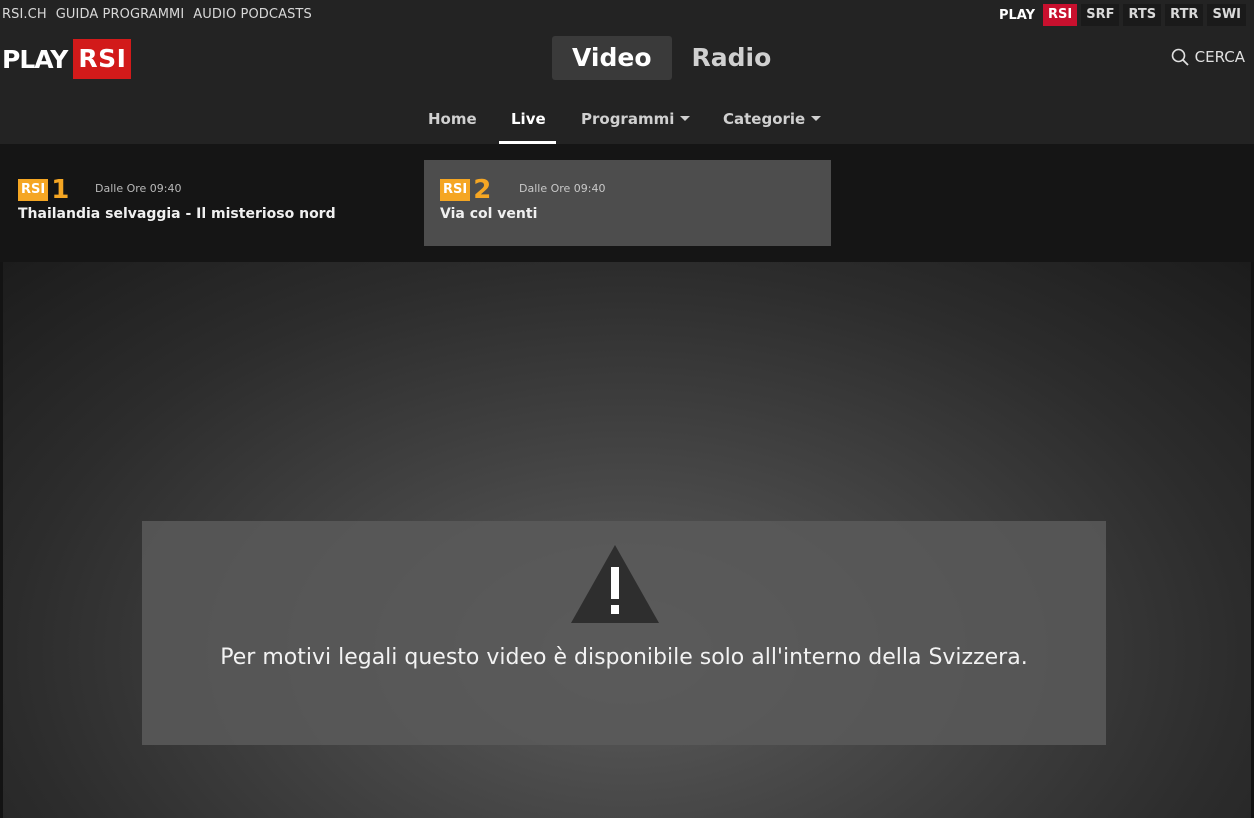  I want to click on channel-card-la2: RSI 2 Dalle Ore 09:40 Via col venti, so click(627, 203).